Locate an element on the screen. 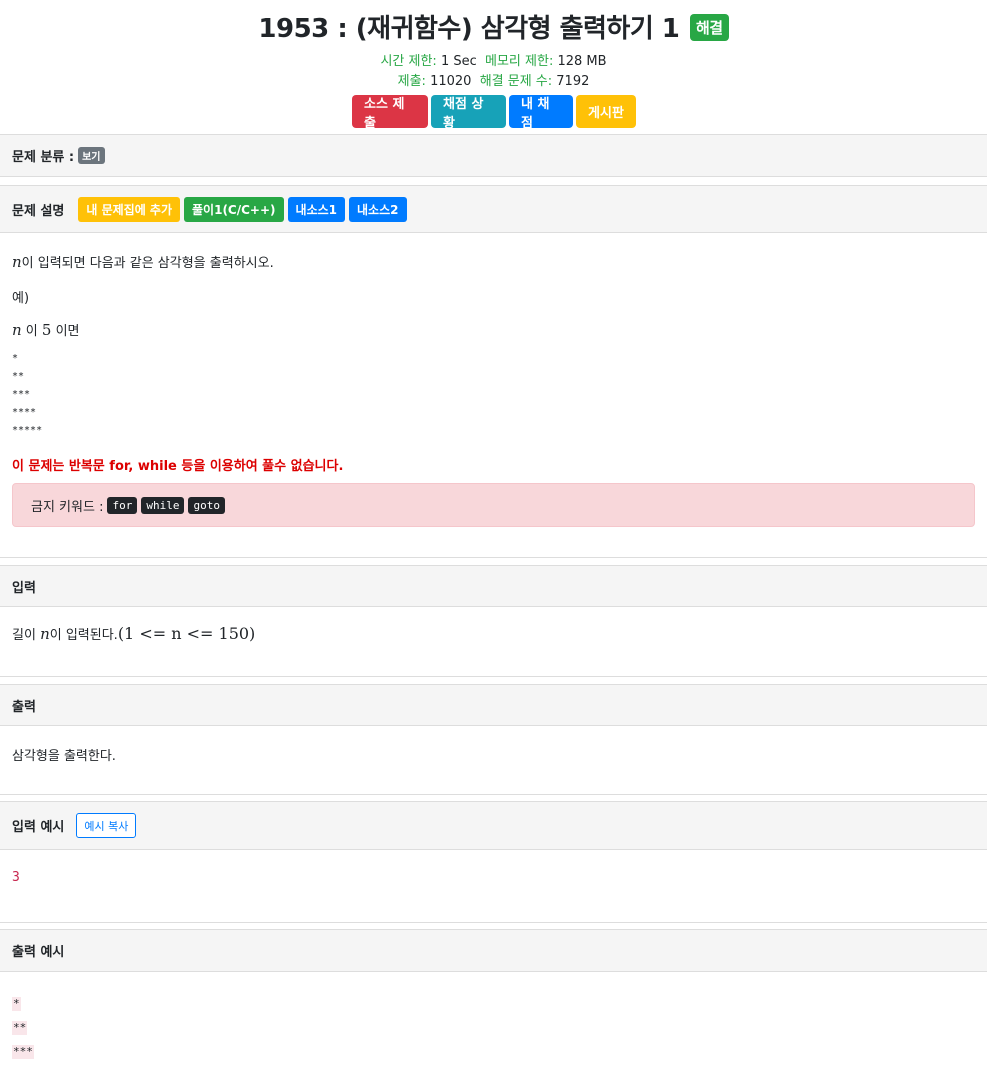 The width and height of the screenshot is (987, 1086). description-heading: 문제 설명 is located at coordinates (38, 211).